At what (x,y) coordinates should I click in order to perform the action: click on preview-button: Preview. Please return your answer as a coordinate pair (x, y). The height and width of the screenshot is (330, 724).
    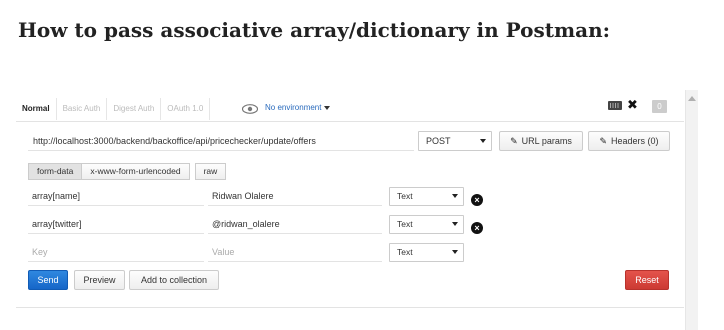
    Looking at the image, I should click on (99, 280).